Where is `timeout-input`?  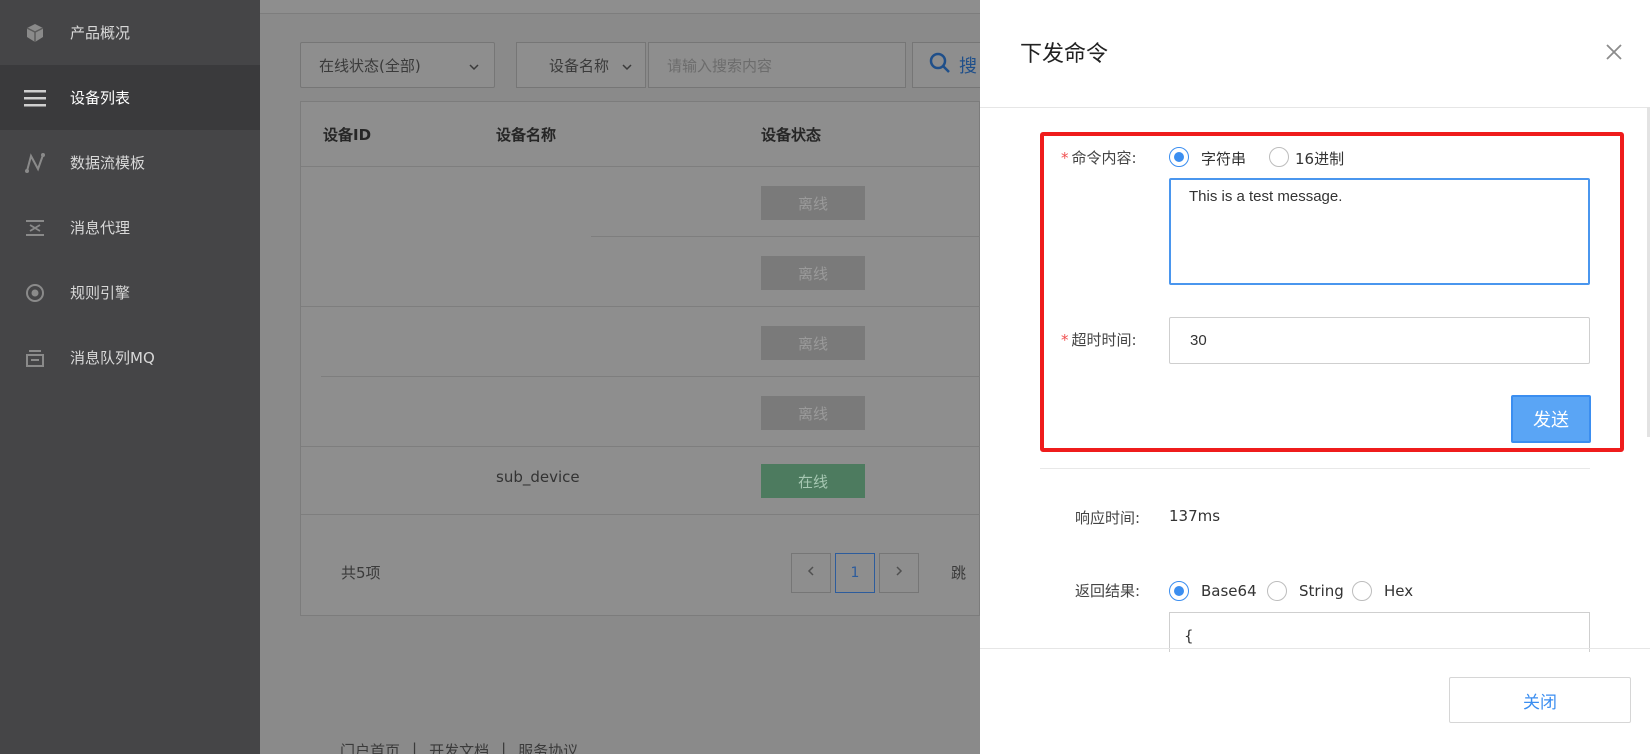
timeout-input is located at coordinates (1379, 340).